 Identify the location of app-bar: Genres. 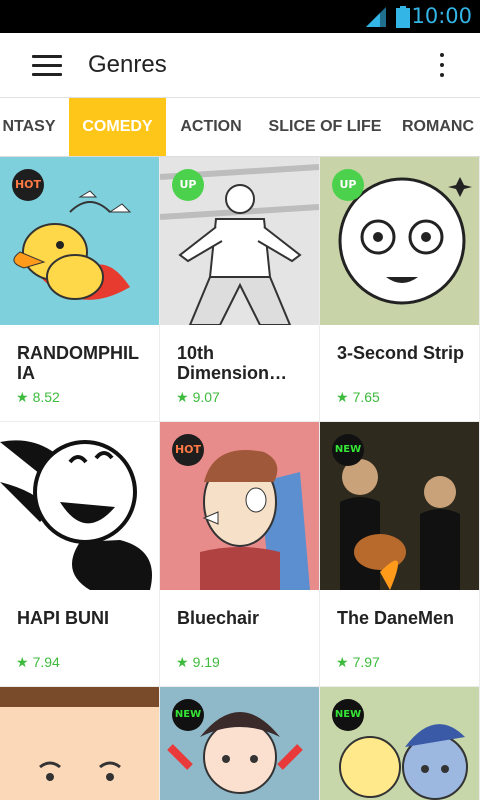
(240, 65).